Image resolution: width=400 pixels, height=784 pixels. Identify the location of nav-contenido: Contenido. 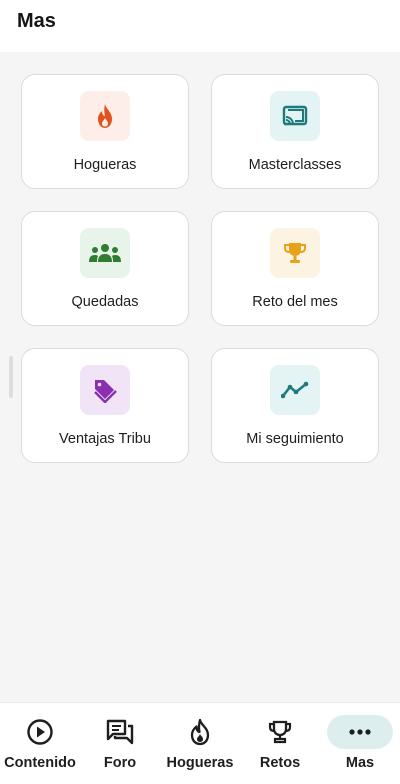
(40, 743).